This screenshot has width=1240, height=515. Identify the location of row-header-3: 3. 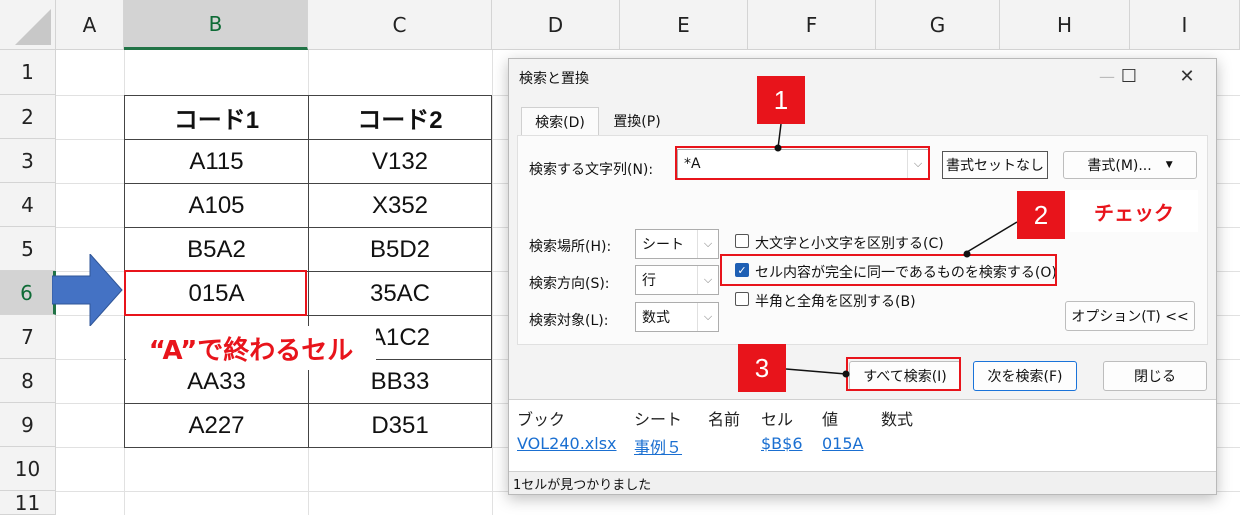
(28, 161).